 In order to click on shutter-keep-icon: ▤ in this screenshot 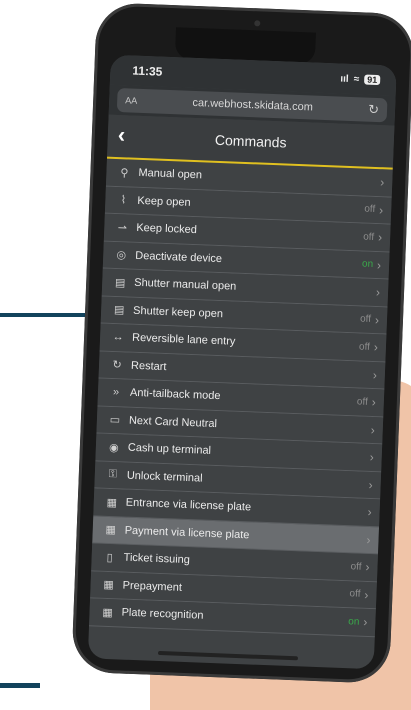, I will do `click(119, 310)`.